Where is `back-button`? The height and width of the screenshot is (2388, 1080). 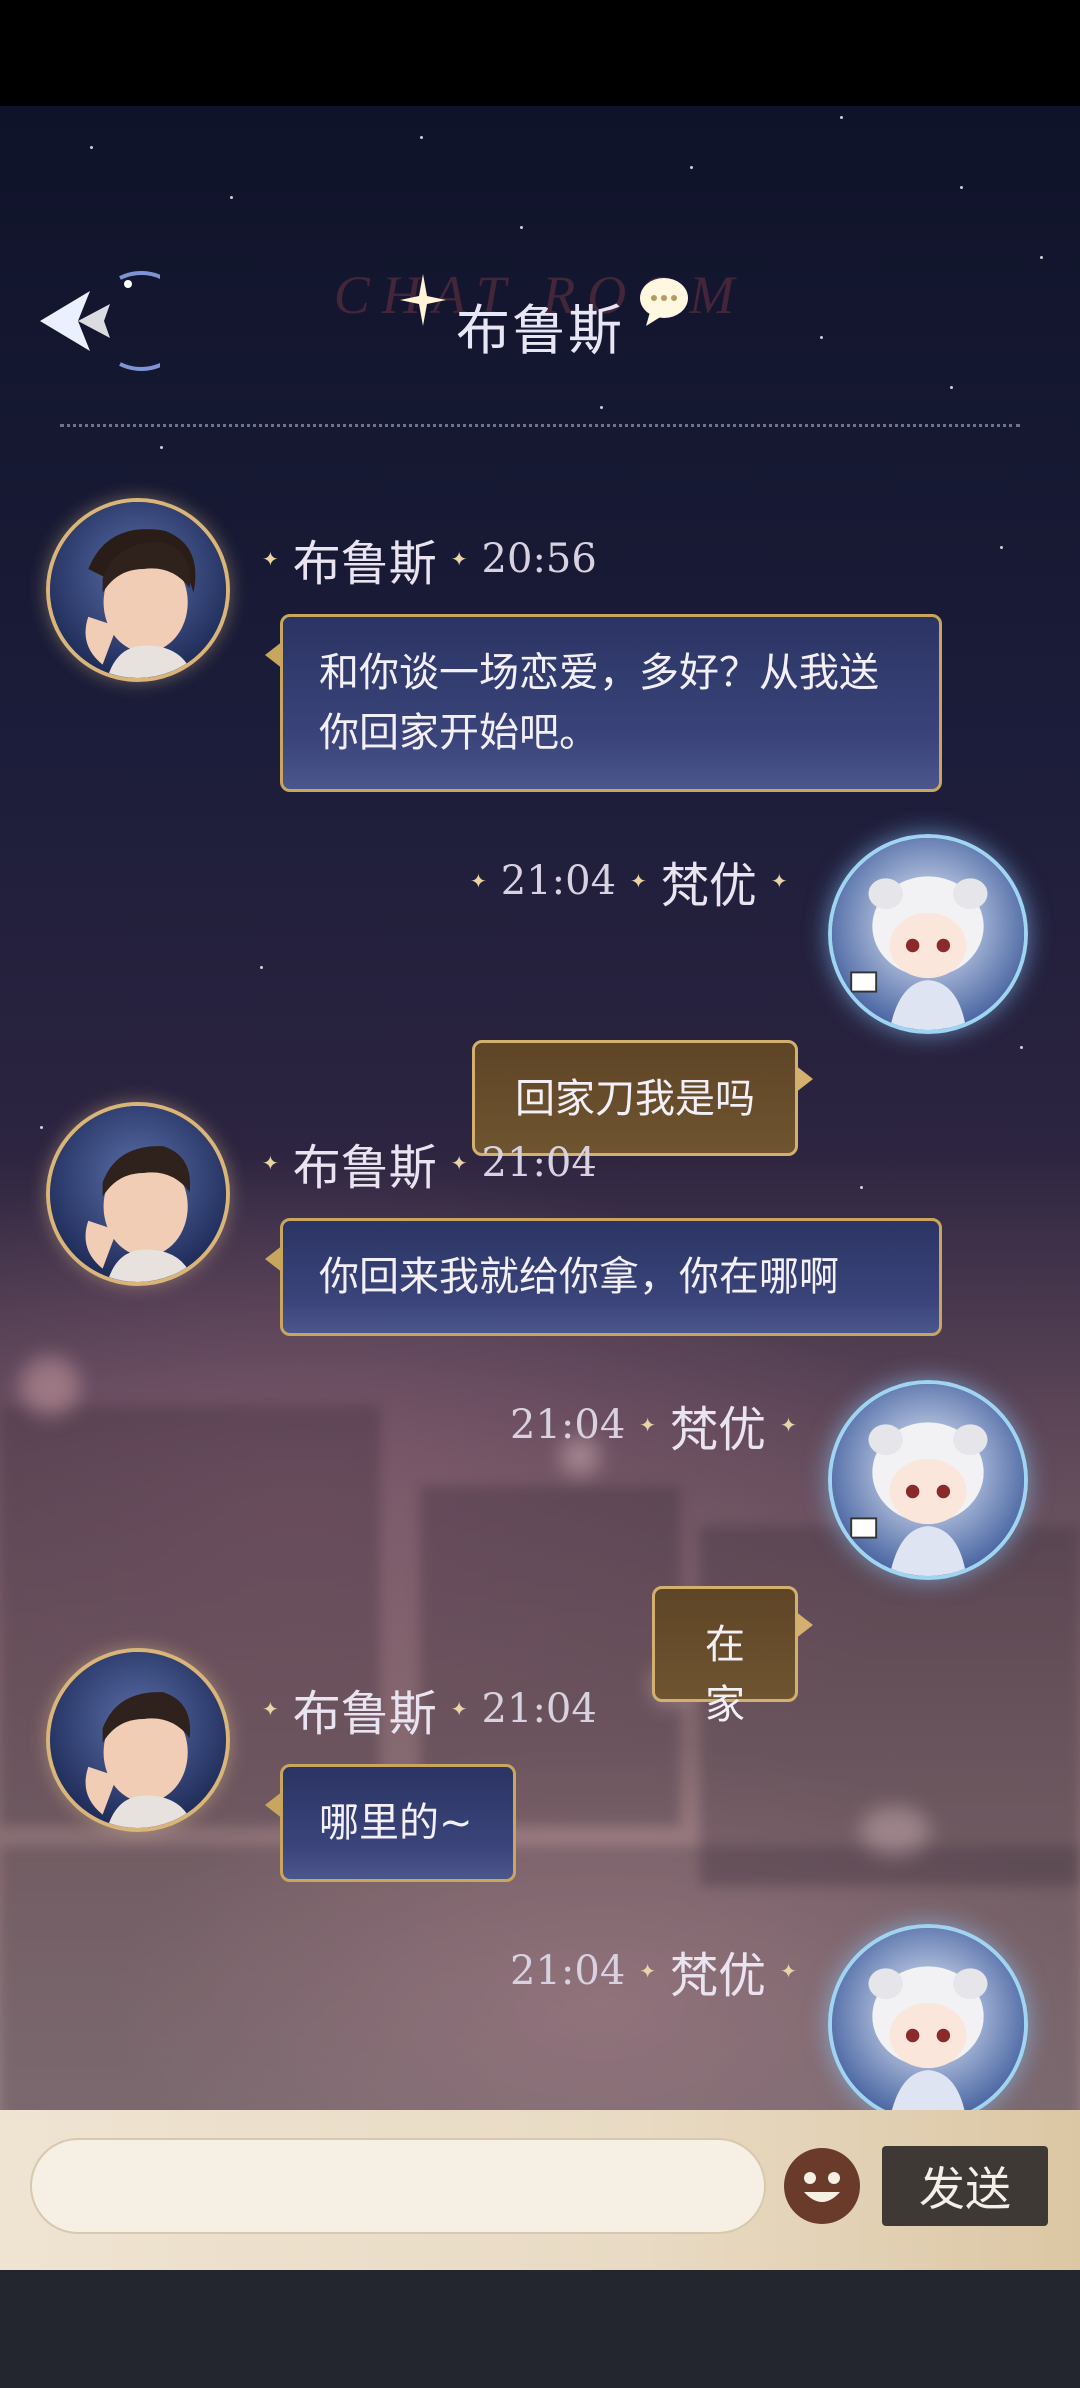 back-button is located at coordinates (106, 321).